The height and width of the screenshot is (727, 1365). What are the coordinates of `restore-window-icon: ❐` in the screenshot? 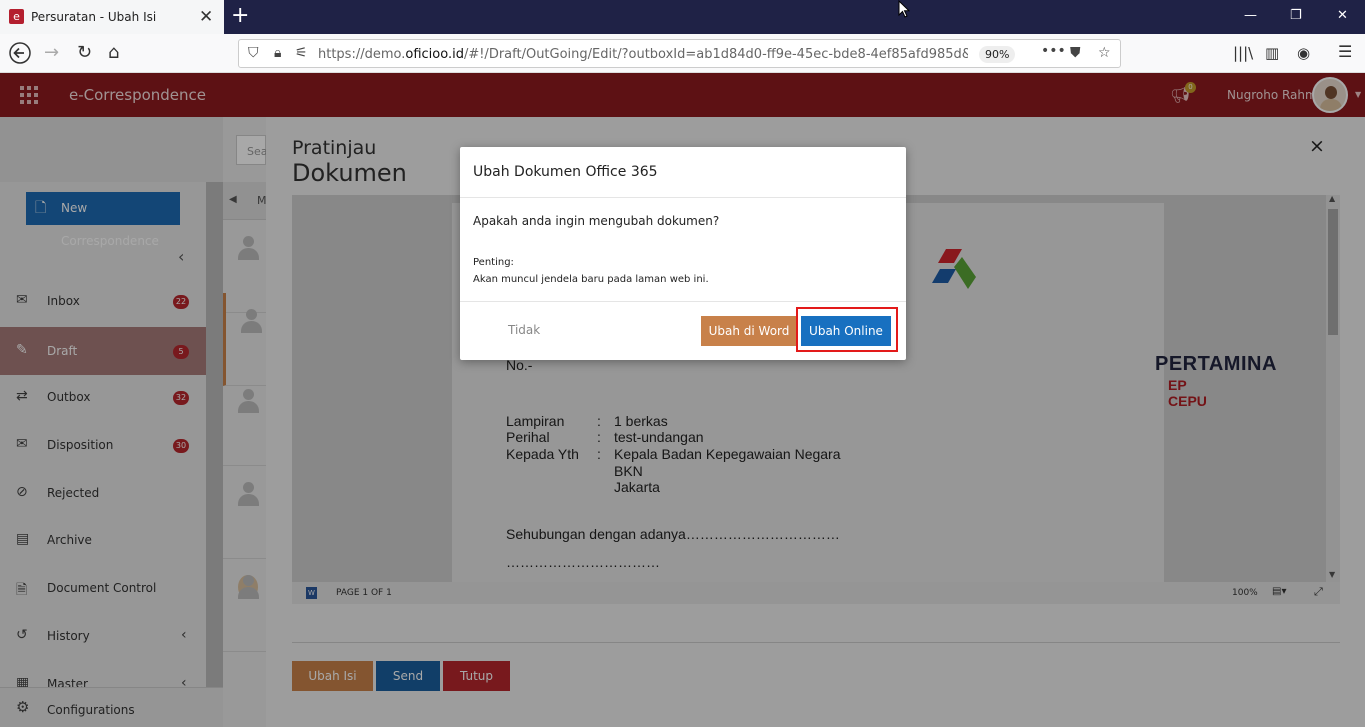 It's located at (1296, 15).